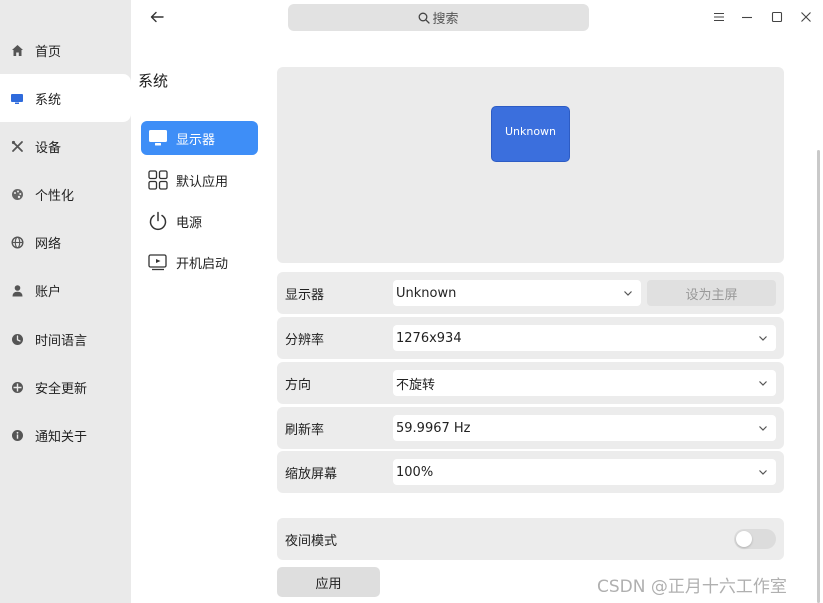  I want to click on startup-icon, so click(158, 262).